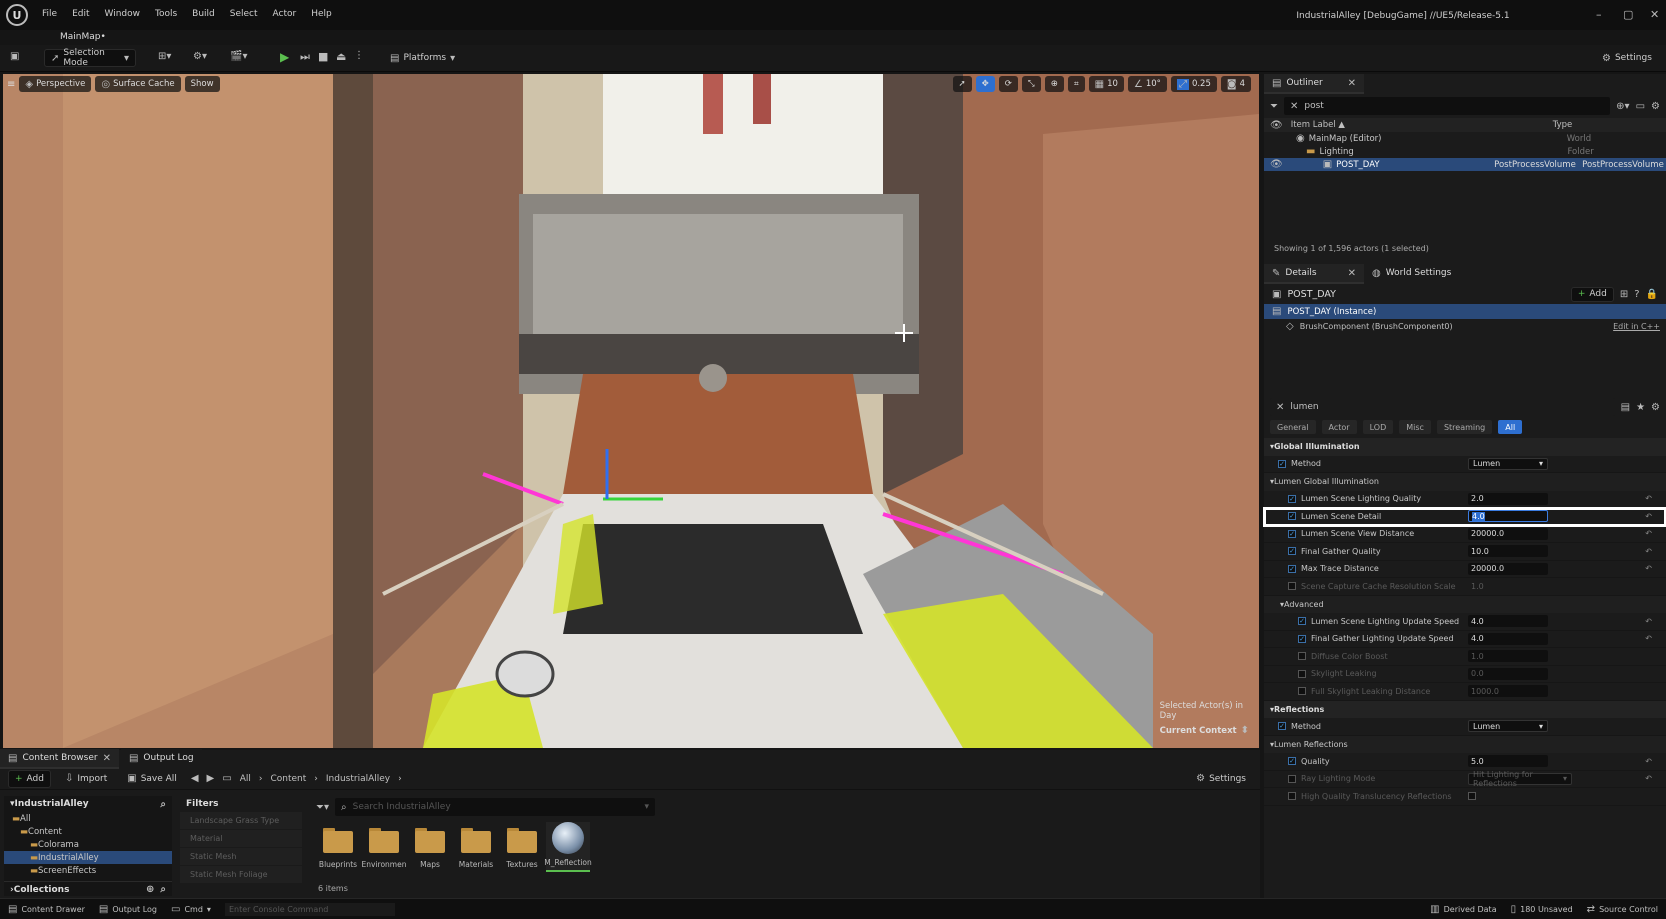  Describe the element at coordinates (1622, 106) in the screenshot. I see `add-filter-icon: ⊕▾` at that location.